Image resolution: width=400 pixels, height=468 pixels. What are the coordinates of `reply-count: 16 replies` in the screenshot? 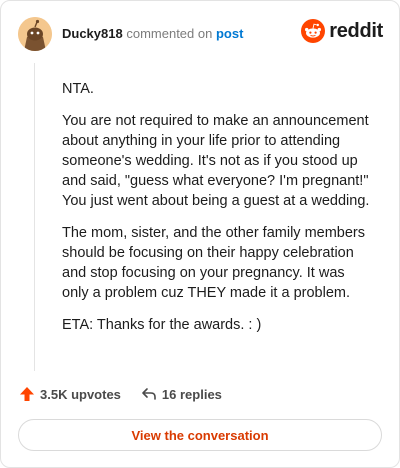 It's located at (191, 394).